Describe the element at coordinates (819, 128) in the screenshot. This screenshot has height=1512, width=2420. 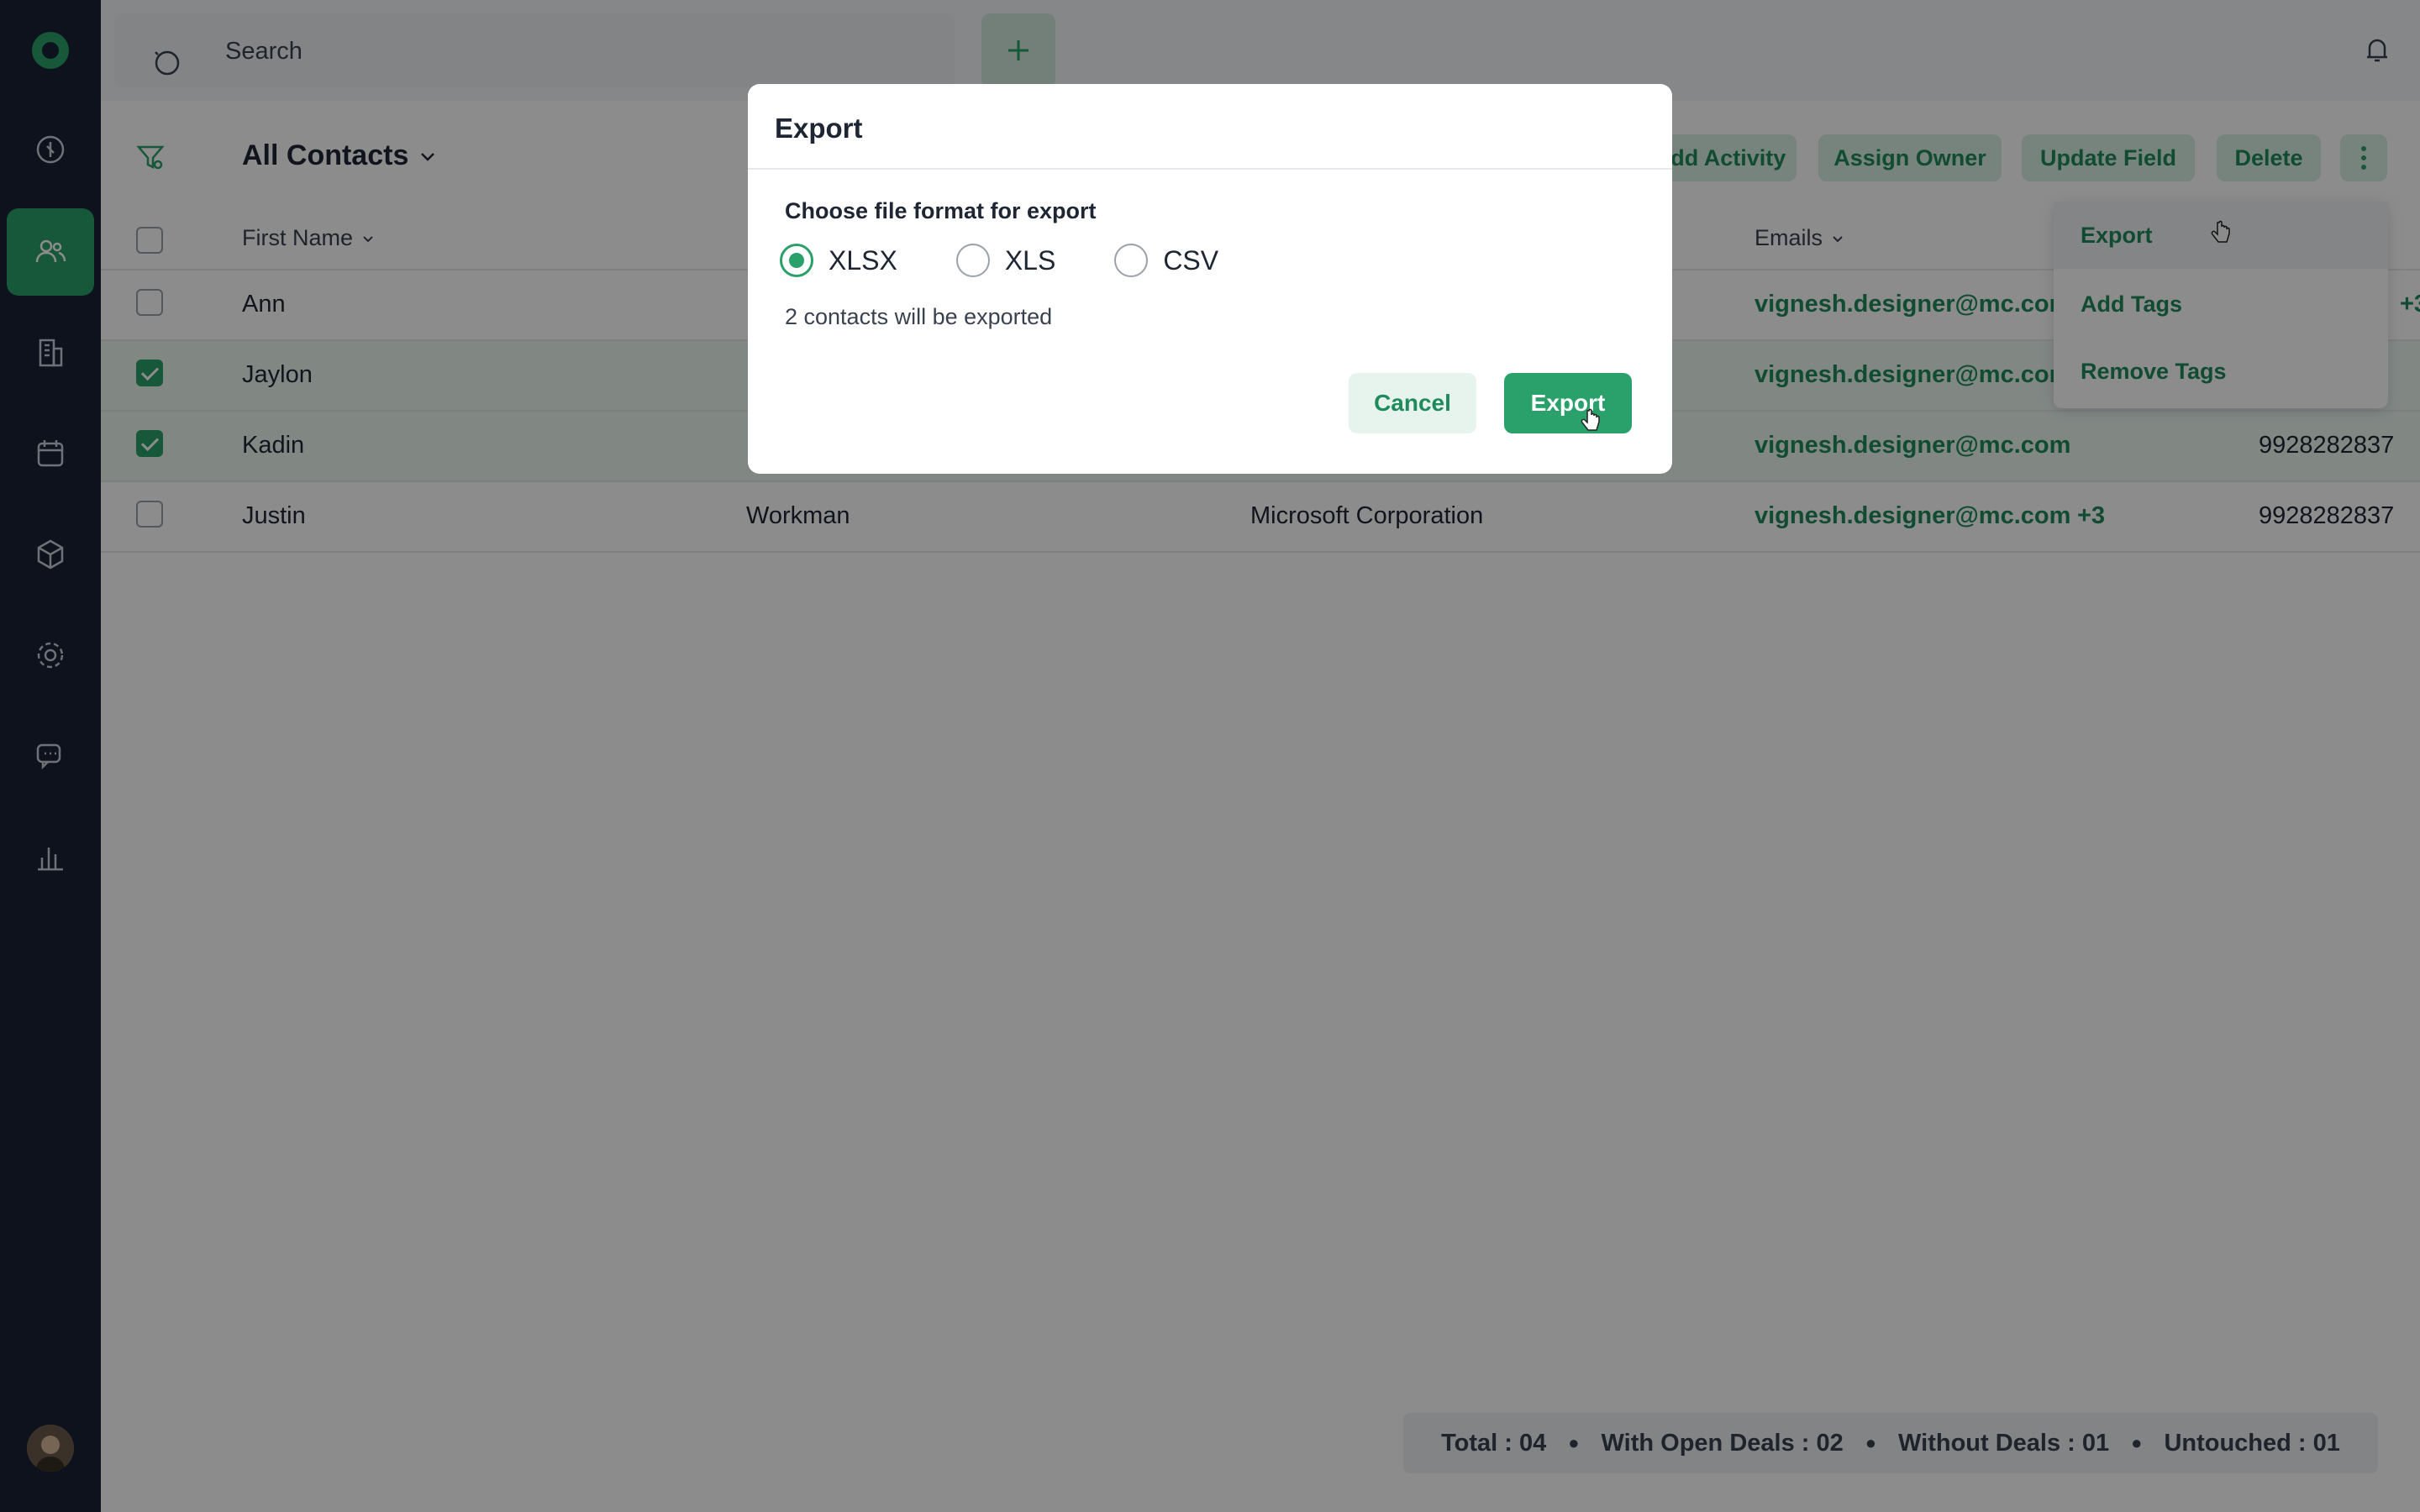
I see `dialog-title: Export` at that location.